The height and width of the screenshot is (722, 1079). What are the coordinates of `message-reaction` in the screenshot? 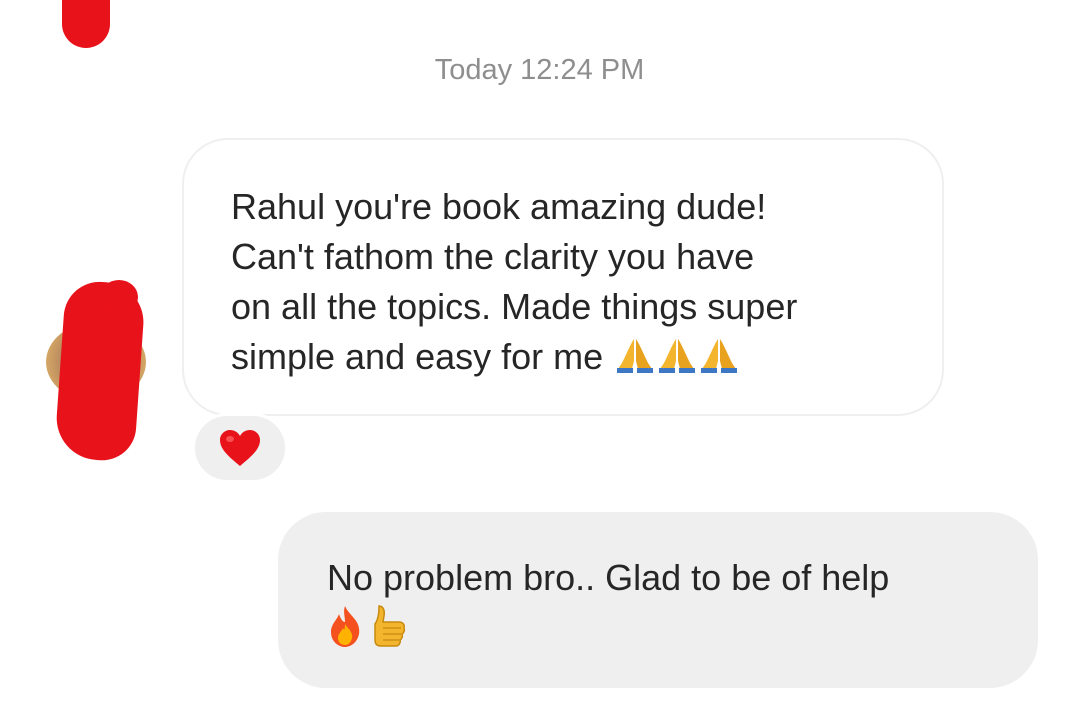 It's located at (240, 448).